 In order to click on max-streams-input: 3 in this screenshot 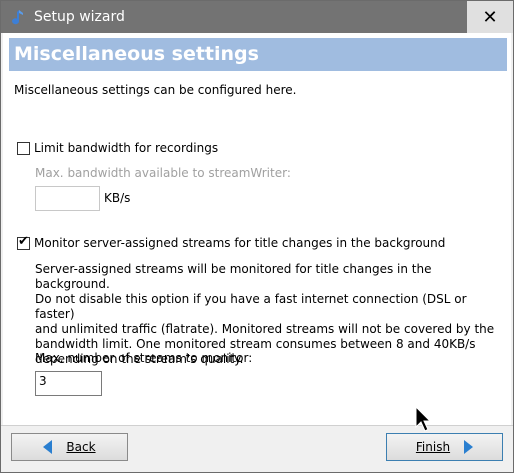, I will do `click(68, 383)`.